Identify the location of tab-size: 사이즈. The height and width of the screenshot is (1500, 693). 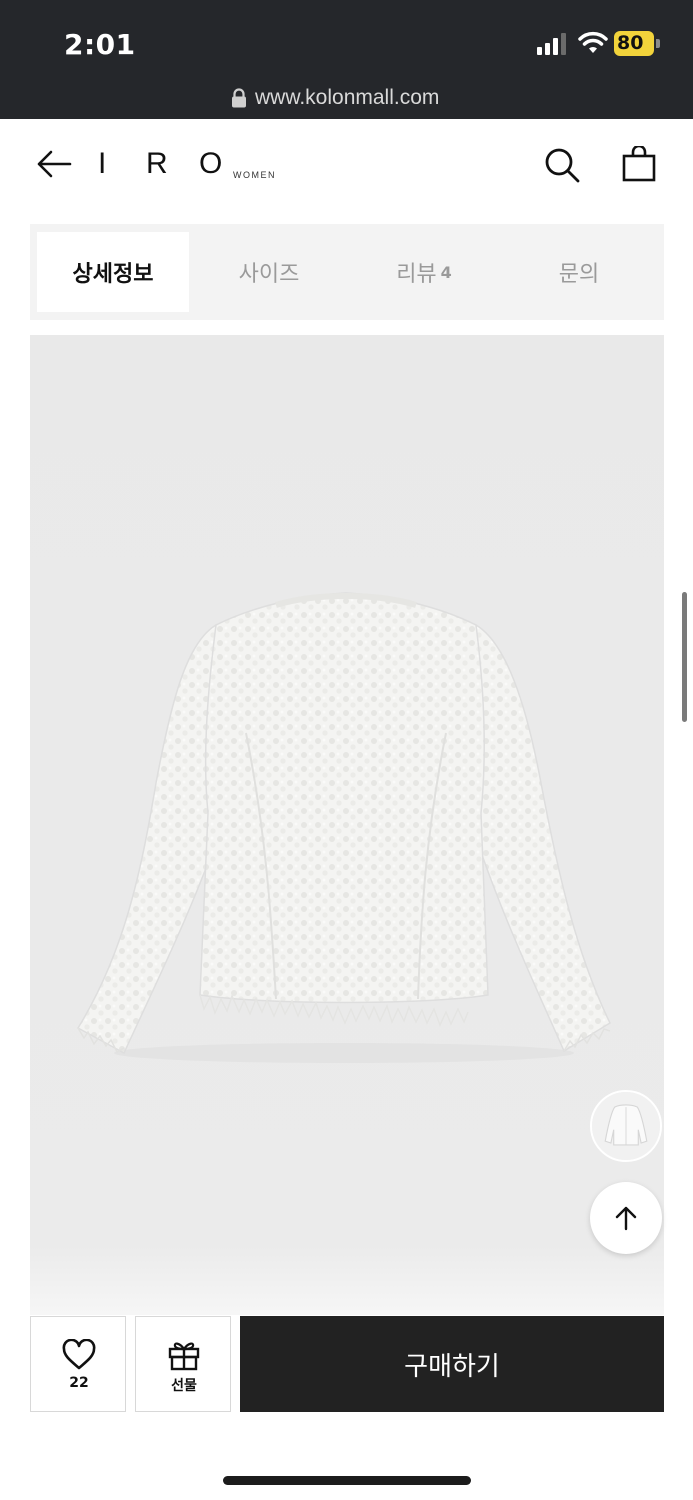
(269, 272).